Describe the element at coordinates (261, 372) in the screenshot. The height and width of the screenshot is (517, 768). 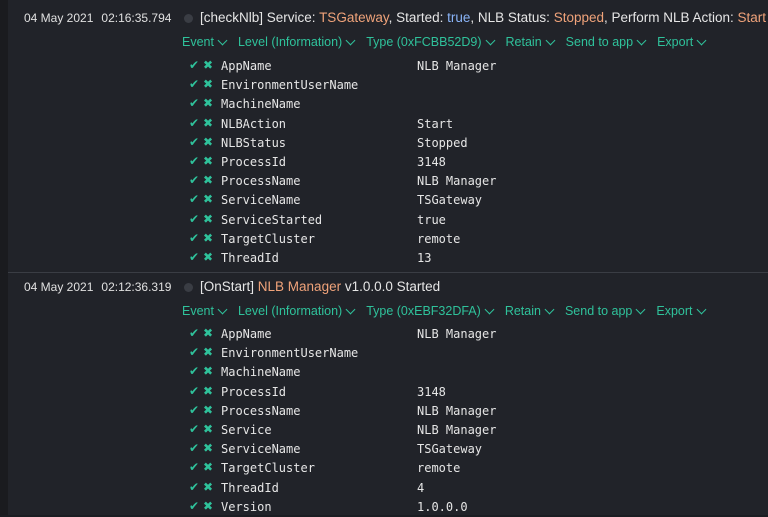
I see `property-name: MachineName` at that location.